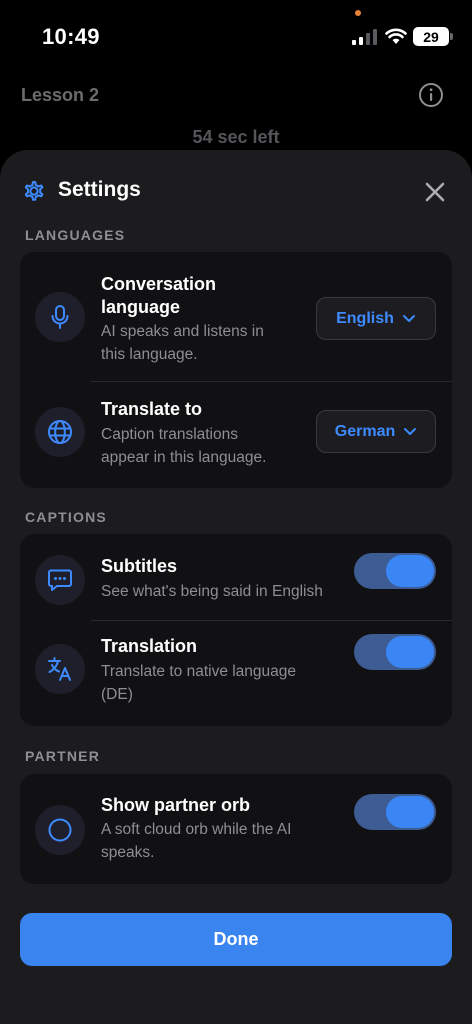 This screenshot has height=1024, width=472. Describe the element at coordinates (236, 192) in the screenshot. I see `sheet-header: Settings` at that location.